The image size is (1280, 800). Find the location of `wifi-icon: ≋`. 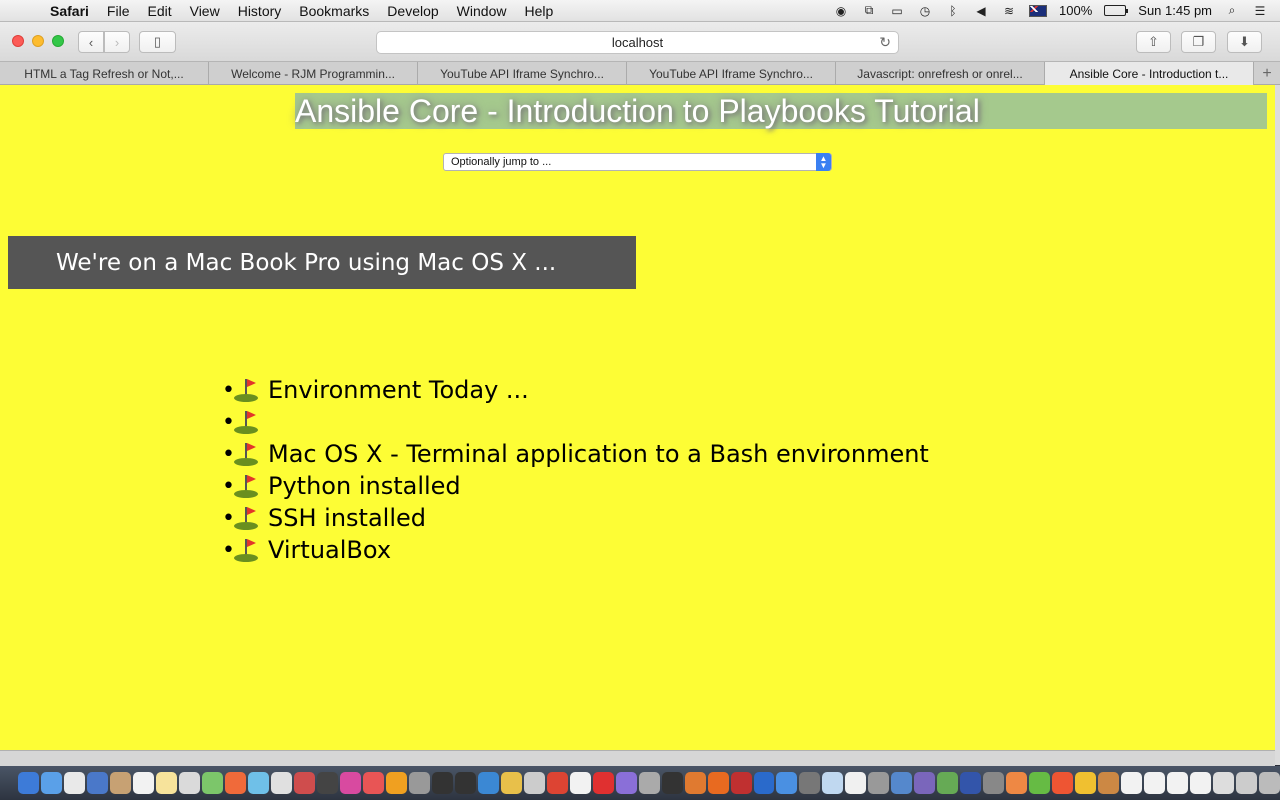

wifi-icon: ≋ is located at coordinates (1009, 11).